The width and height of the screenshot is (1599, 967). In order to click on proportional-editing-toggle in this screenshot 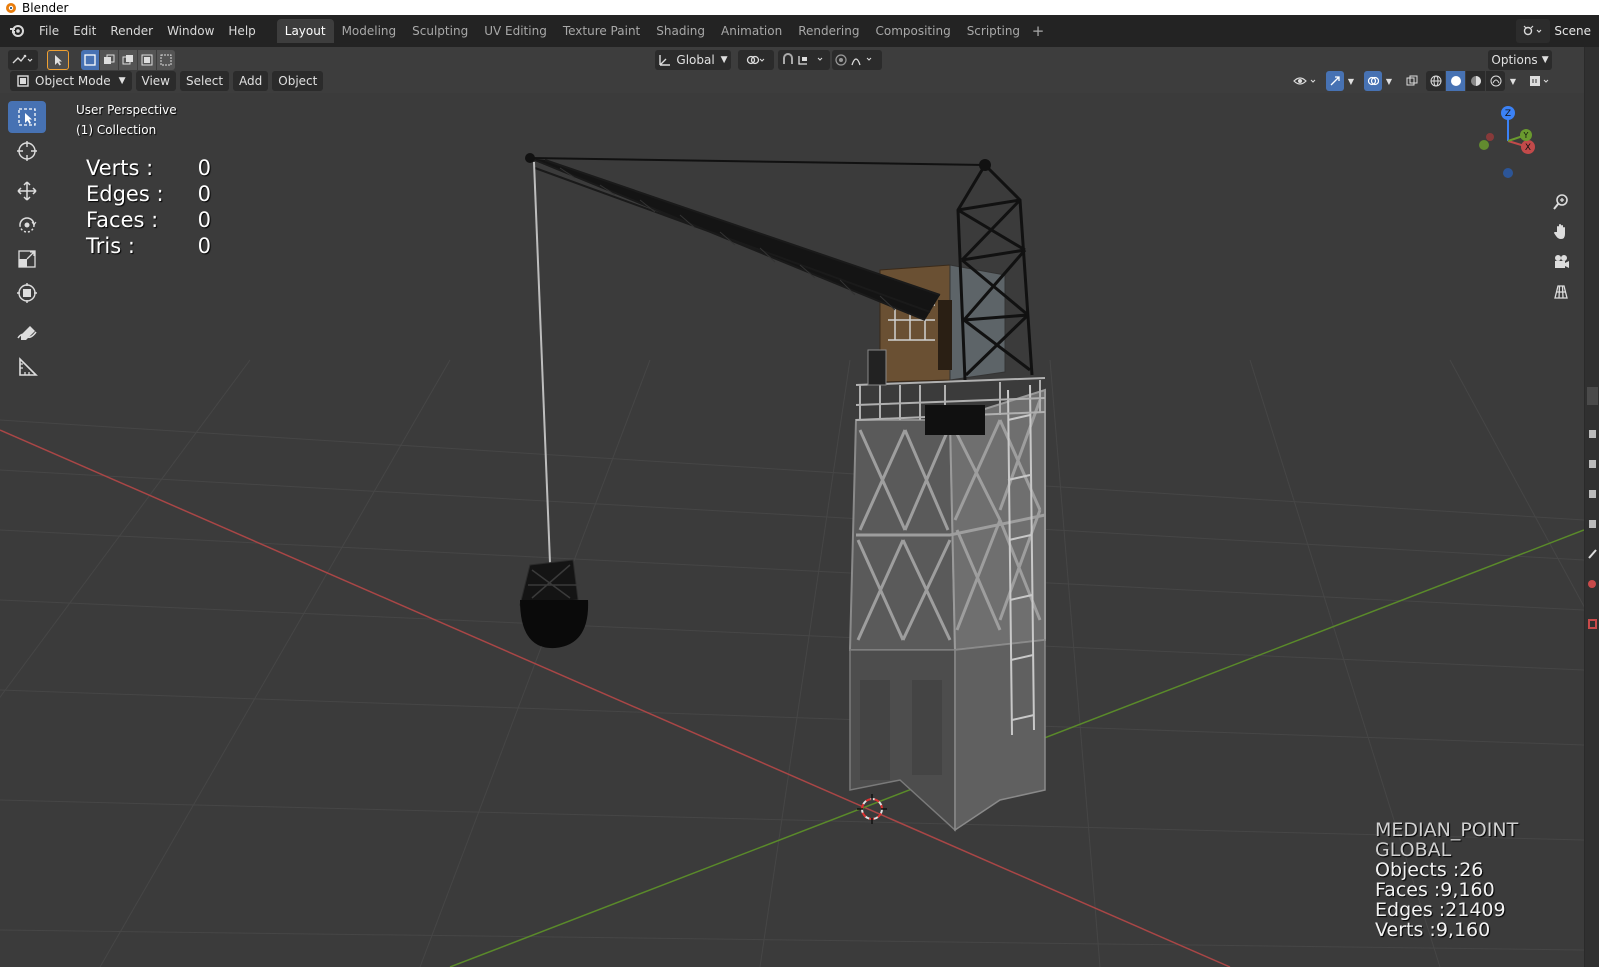, I will do `click(857, 60)`.